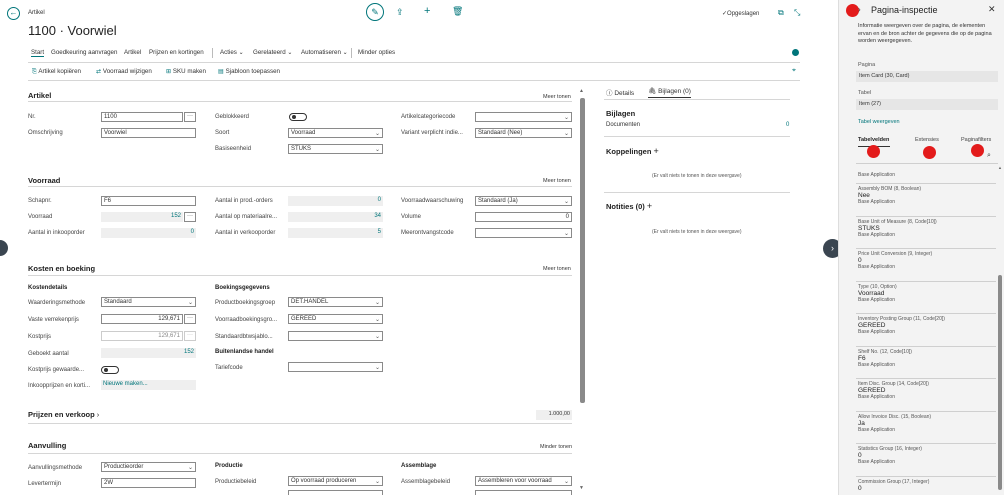  Describe the element at coordinates (523, 201) in the screenshot. I see `waarschuwing-select: Standaard (Ja) ⌄` at that location.